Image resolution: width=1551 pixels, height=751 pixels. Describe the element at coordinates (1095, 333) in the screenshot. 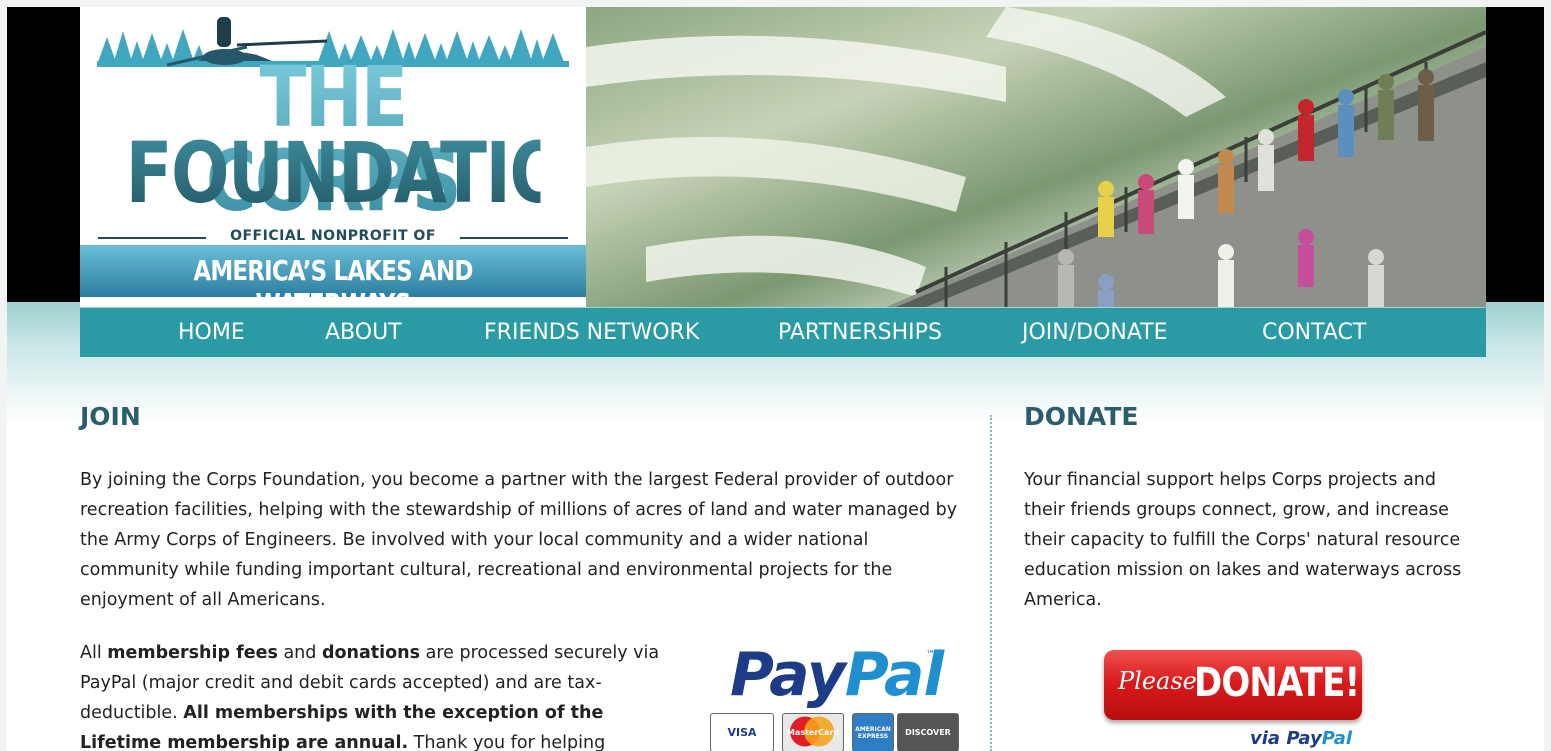

I see `nav-join-donate: JOIN/DONATE` at that location.